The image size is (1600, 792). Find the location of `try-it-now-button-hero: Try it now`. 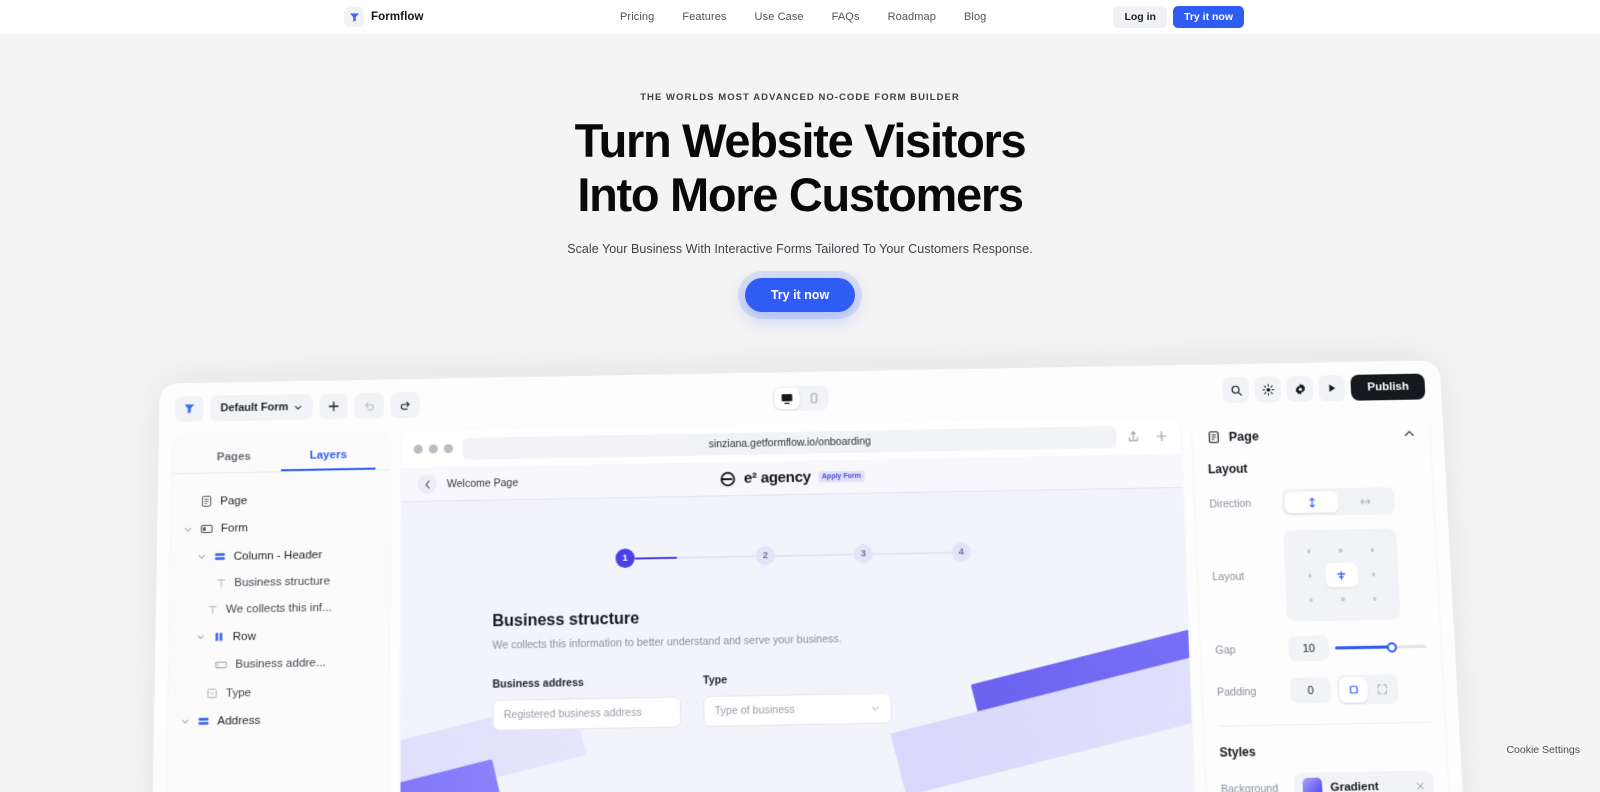

try-it-now-button-hero: Try it now is located at coordinates (800, 295).